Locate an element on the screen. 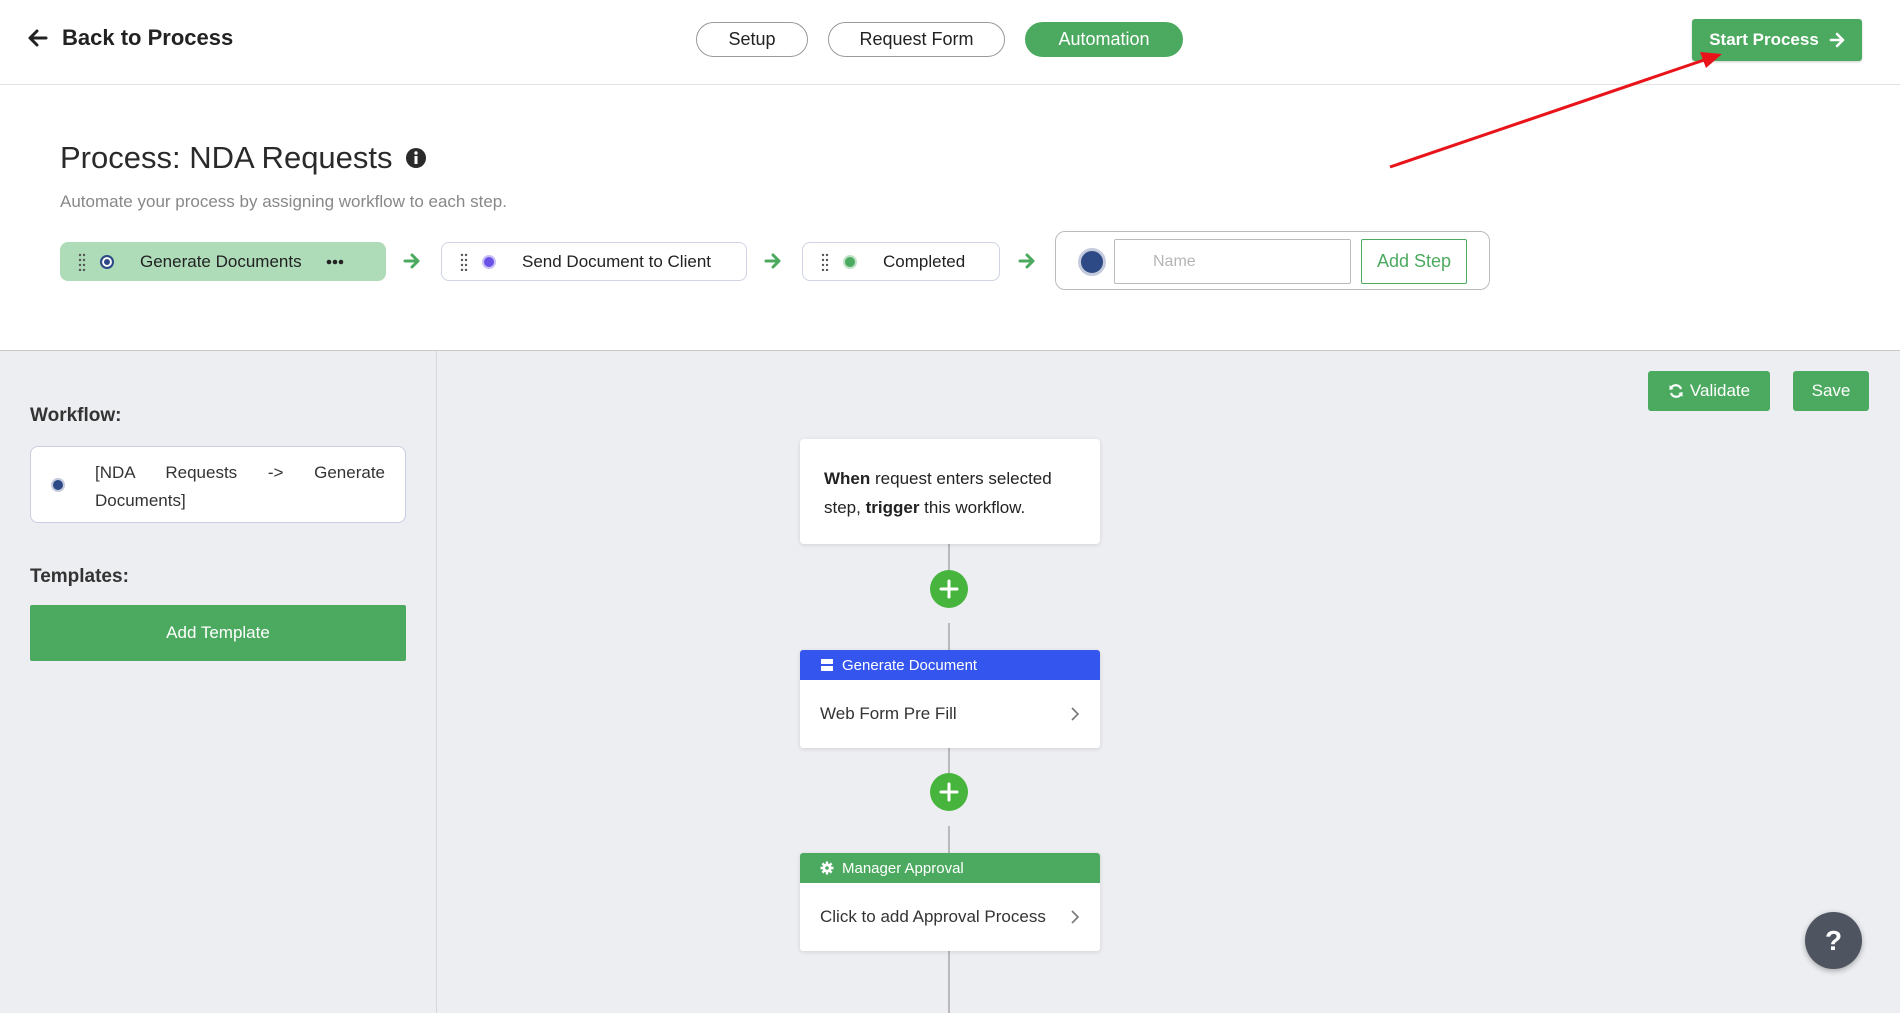 The height and width of the screenshot is (1013, 1900). back-to-process-link: Back to Process is located at coordinates (130, 38).